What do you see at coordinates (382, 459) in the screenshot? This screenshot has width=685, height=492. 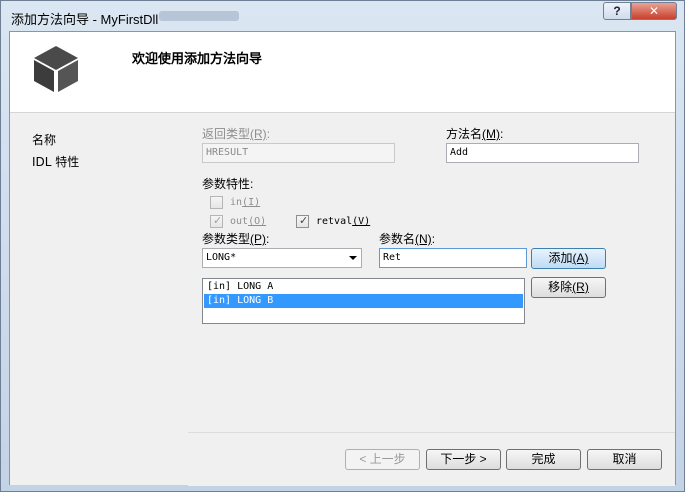 I see `prev-button: < 上一步` at bounding box center [382, 459].